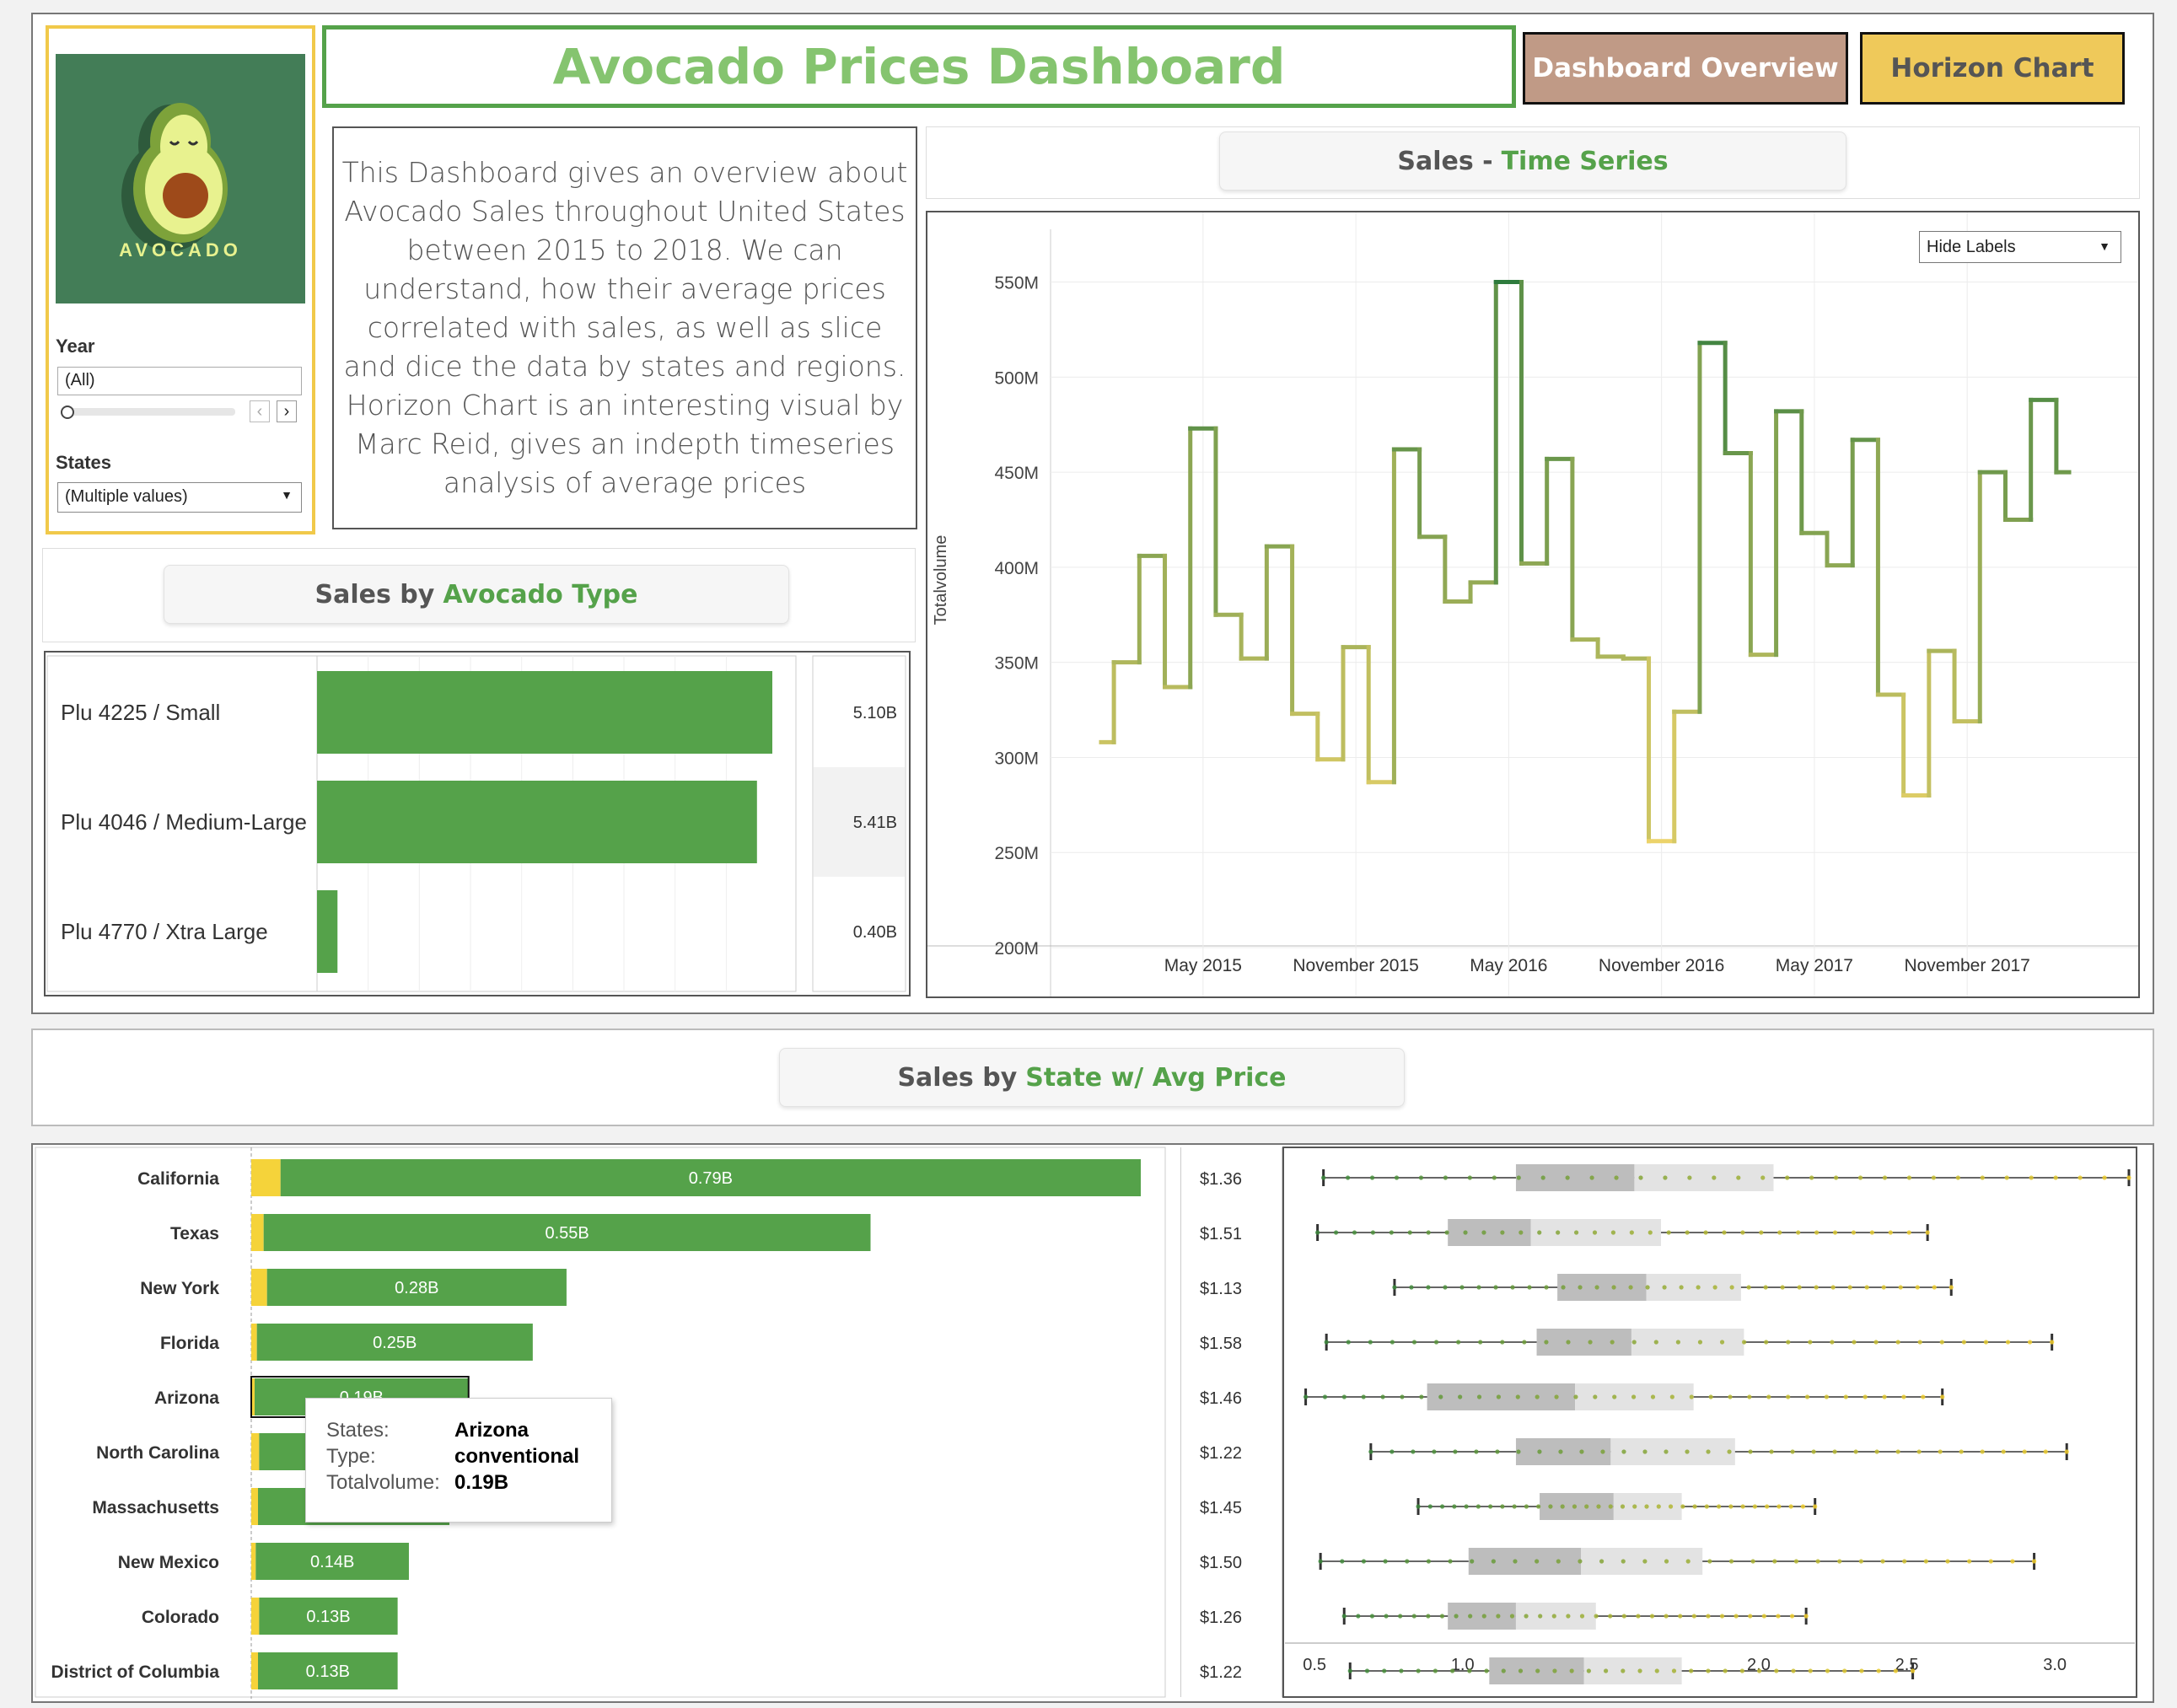 The height and width of the screenshot is (1708, 2177). I want to click on chevron-down-icon: ▼, so click(2104, 246).